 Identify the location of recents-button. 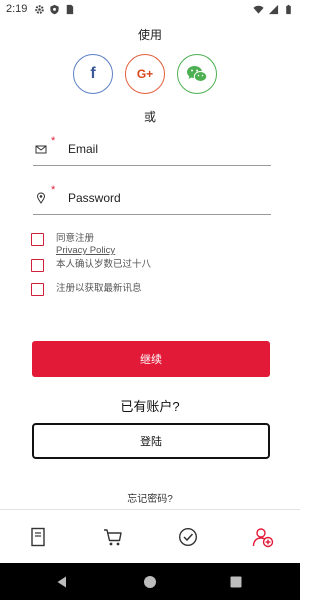
(236, 582).